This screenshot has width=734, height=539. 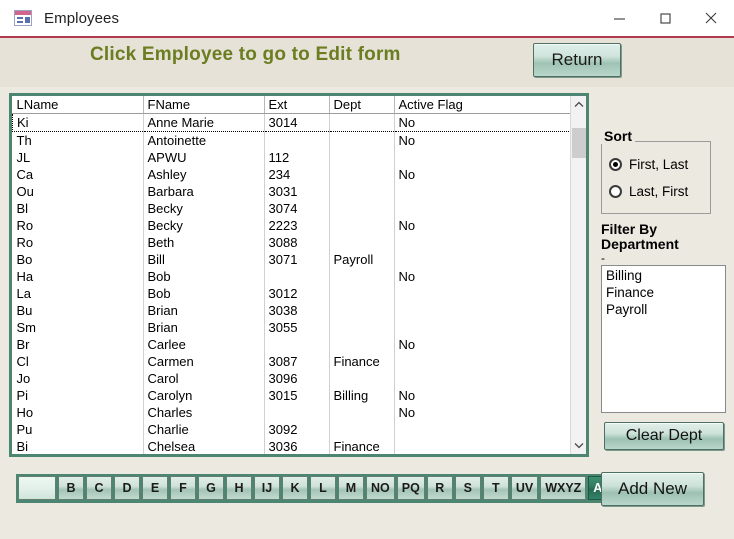 I want to click on cell-lname: Pi, so click(x=78, y=395).